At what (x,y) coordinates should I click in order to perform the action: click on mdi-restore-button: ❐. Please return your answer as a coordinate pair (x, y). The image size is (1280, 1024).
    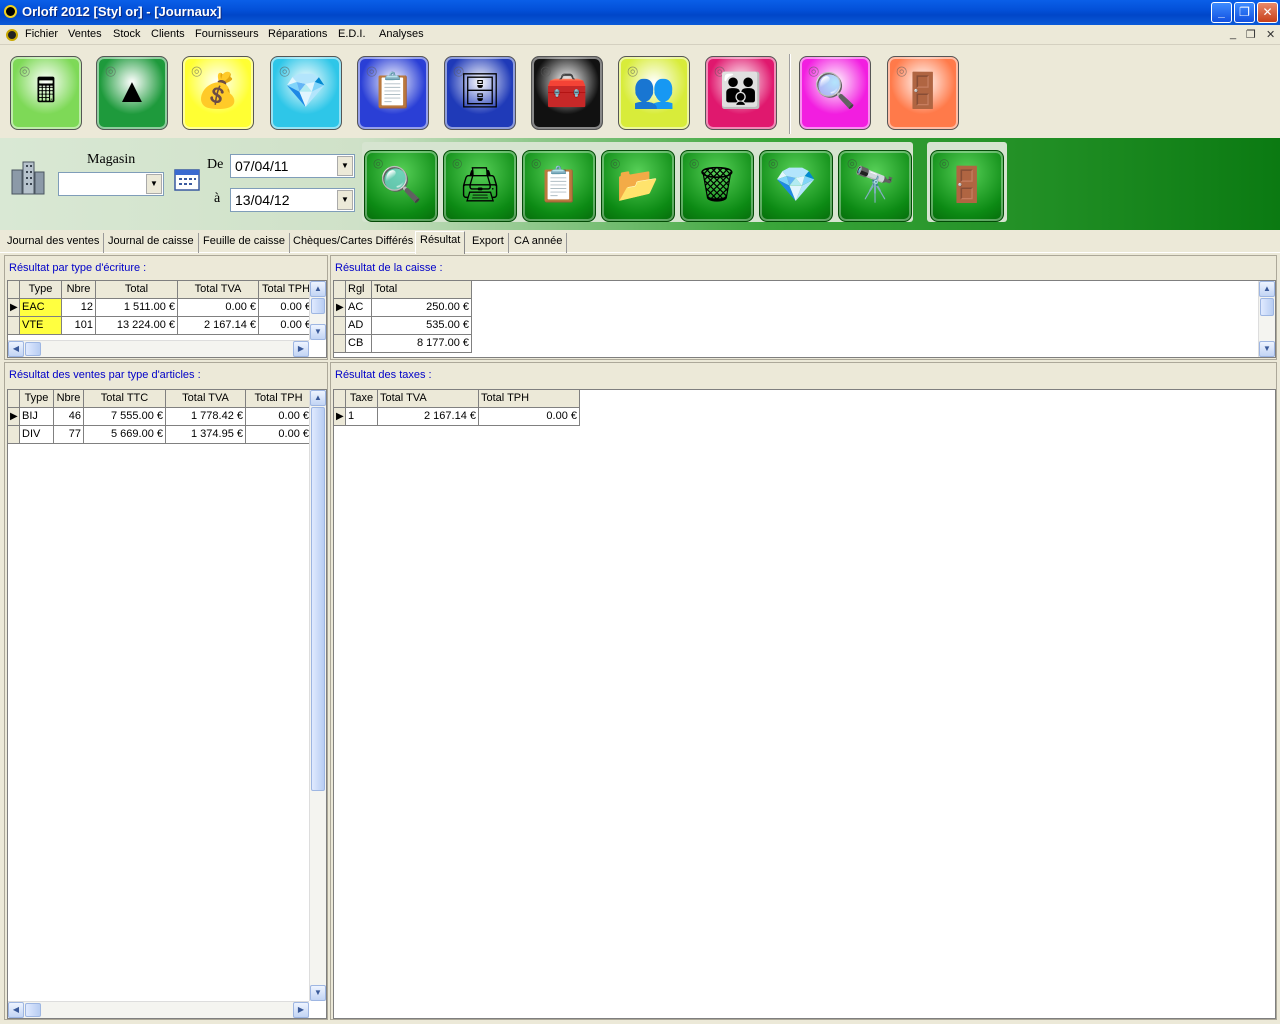
    Looking at the image, I should click on (1251, 34).